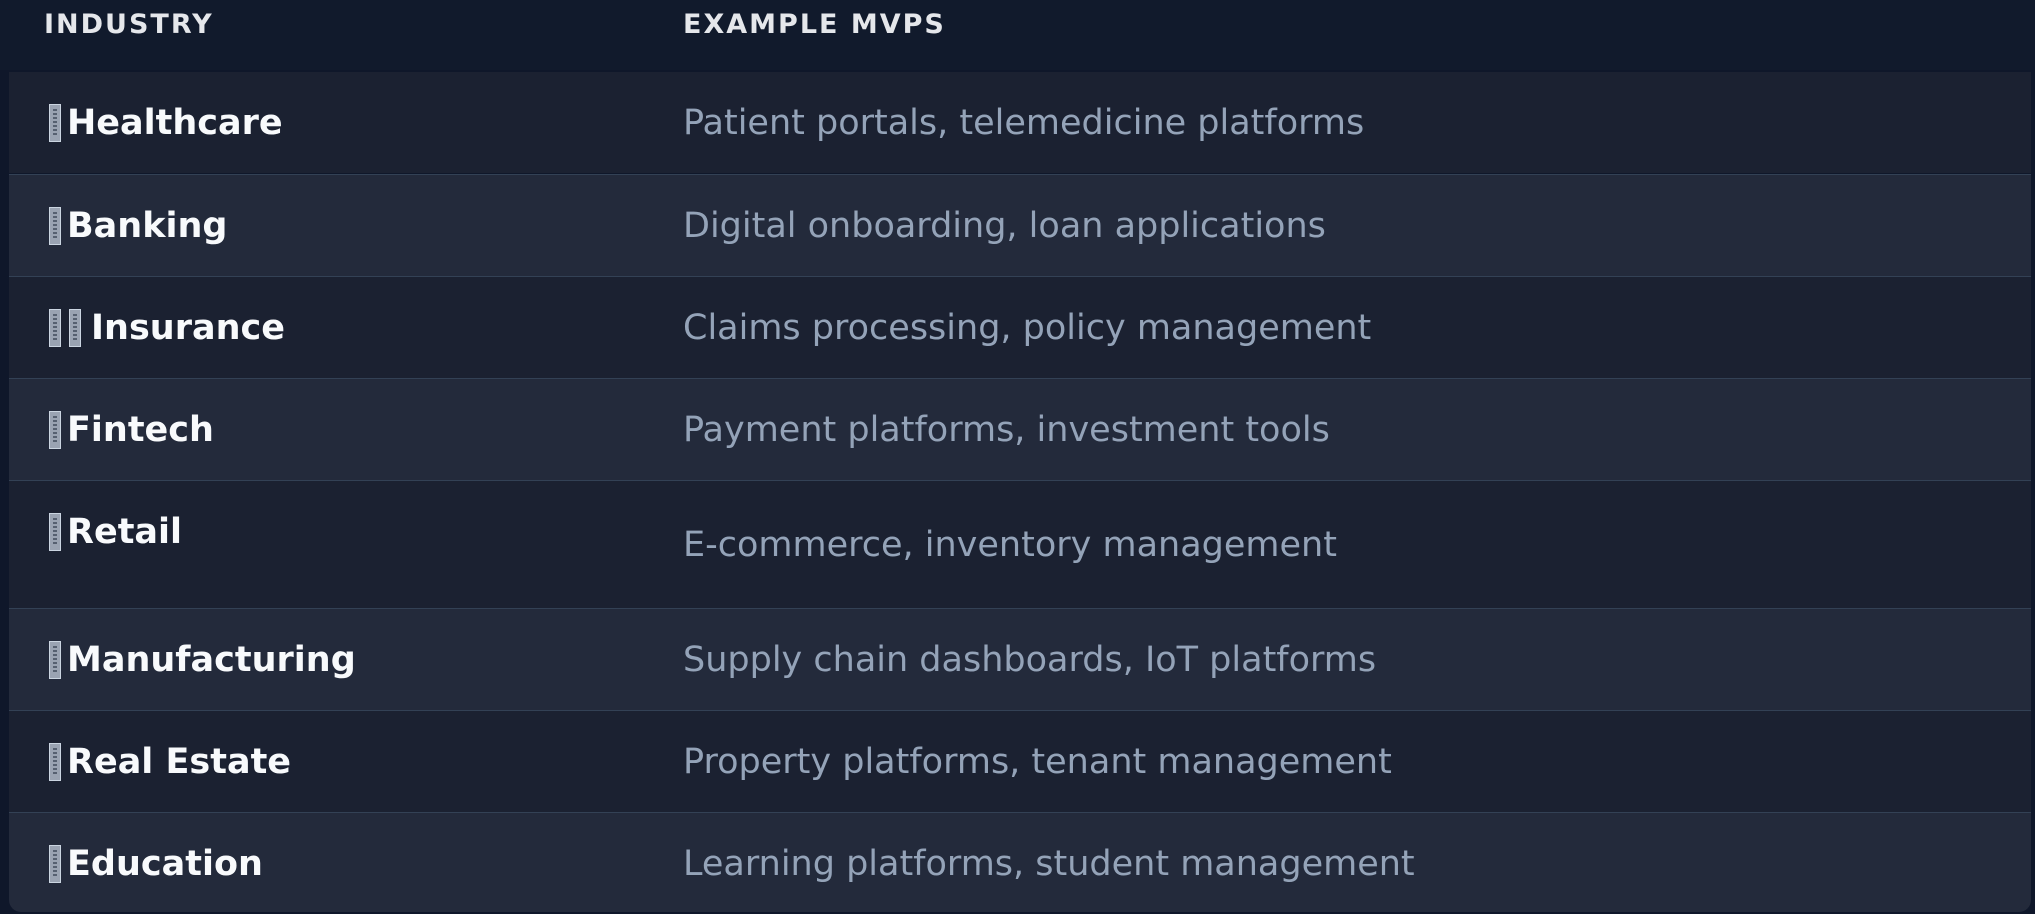 This screenshot has width=2035, height=914. Describe the element at coordinates (140, 429) in the screenshot. I see `industry-label: Fintech` at that location.